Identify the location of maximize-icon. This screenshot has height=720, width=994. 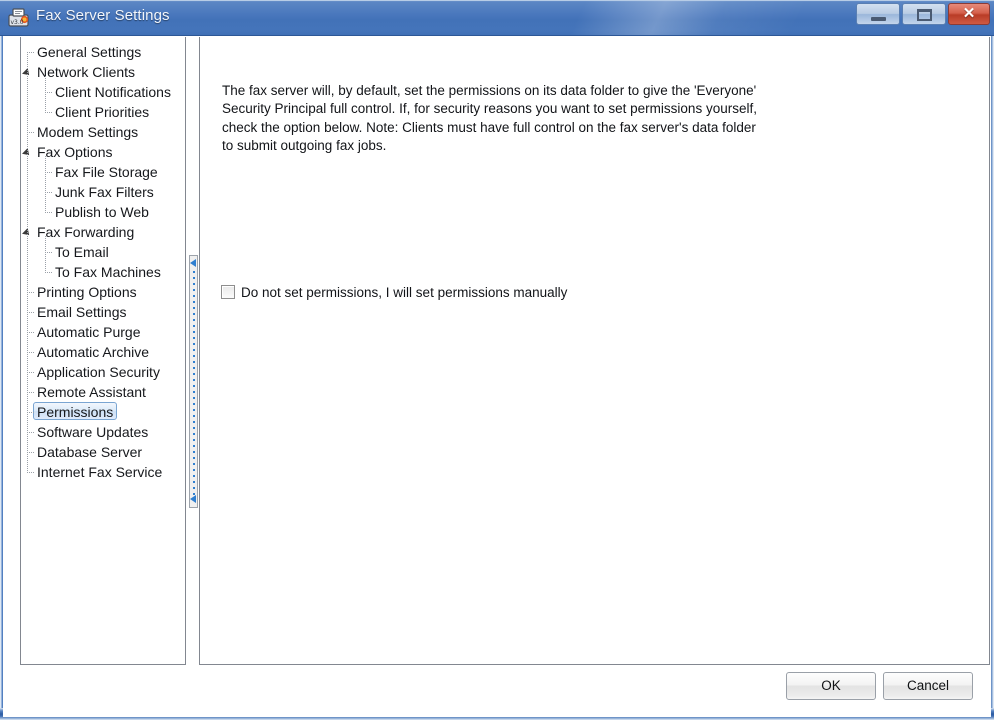
(924, 15).